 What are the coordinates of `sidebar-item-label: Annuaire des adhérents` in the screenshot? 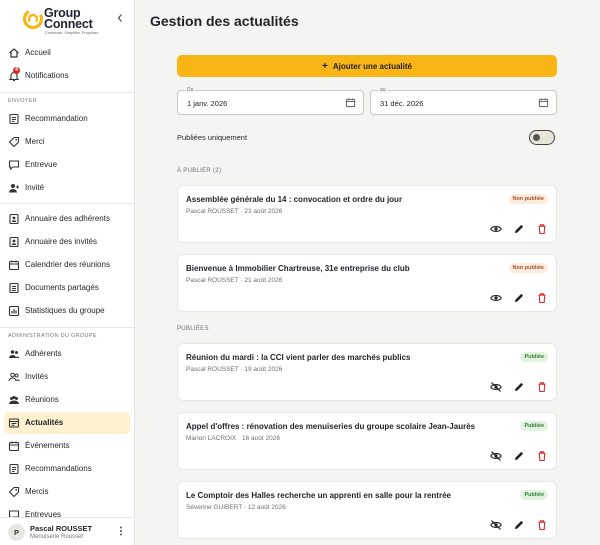 It's located at (67, 218).